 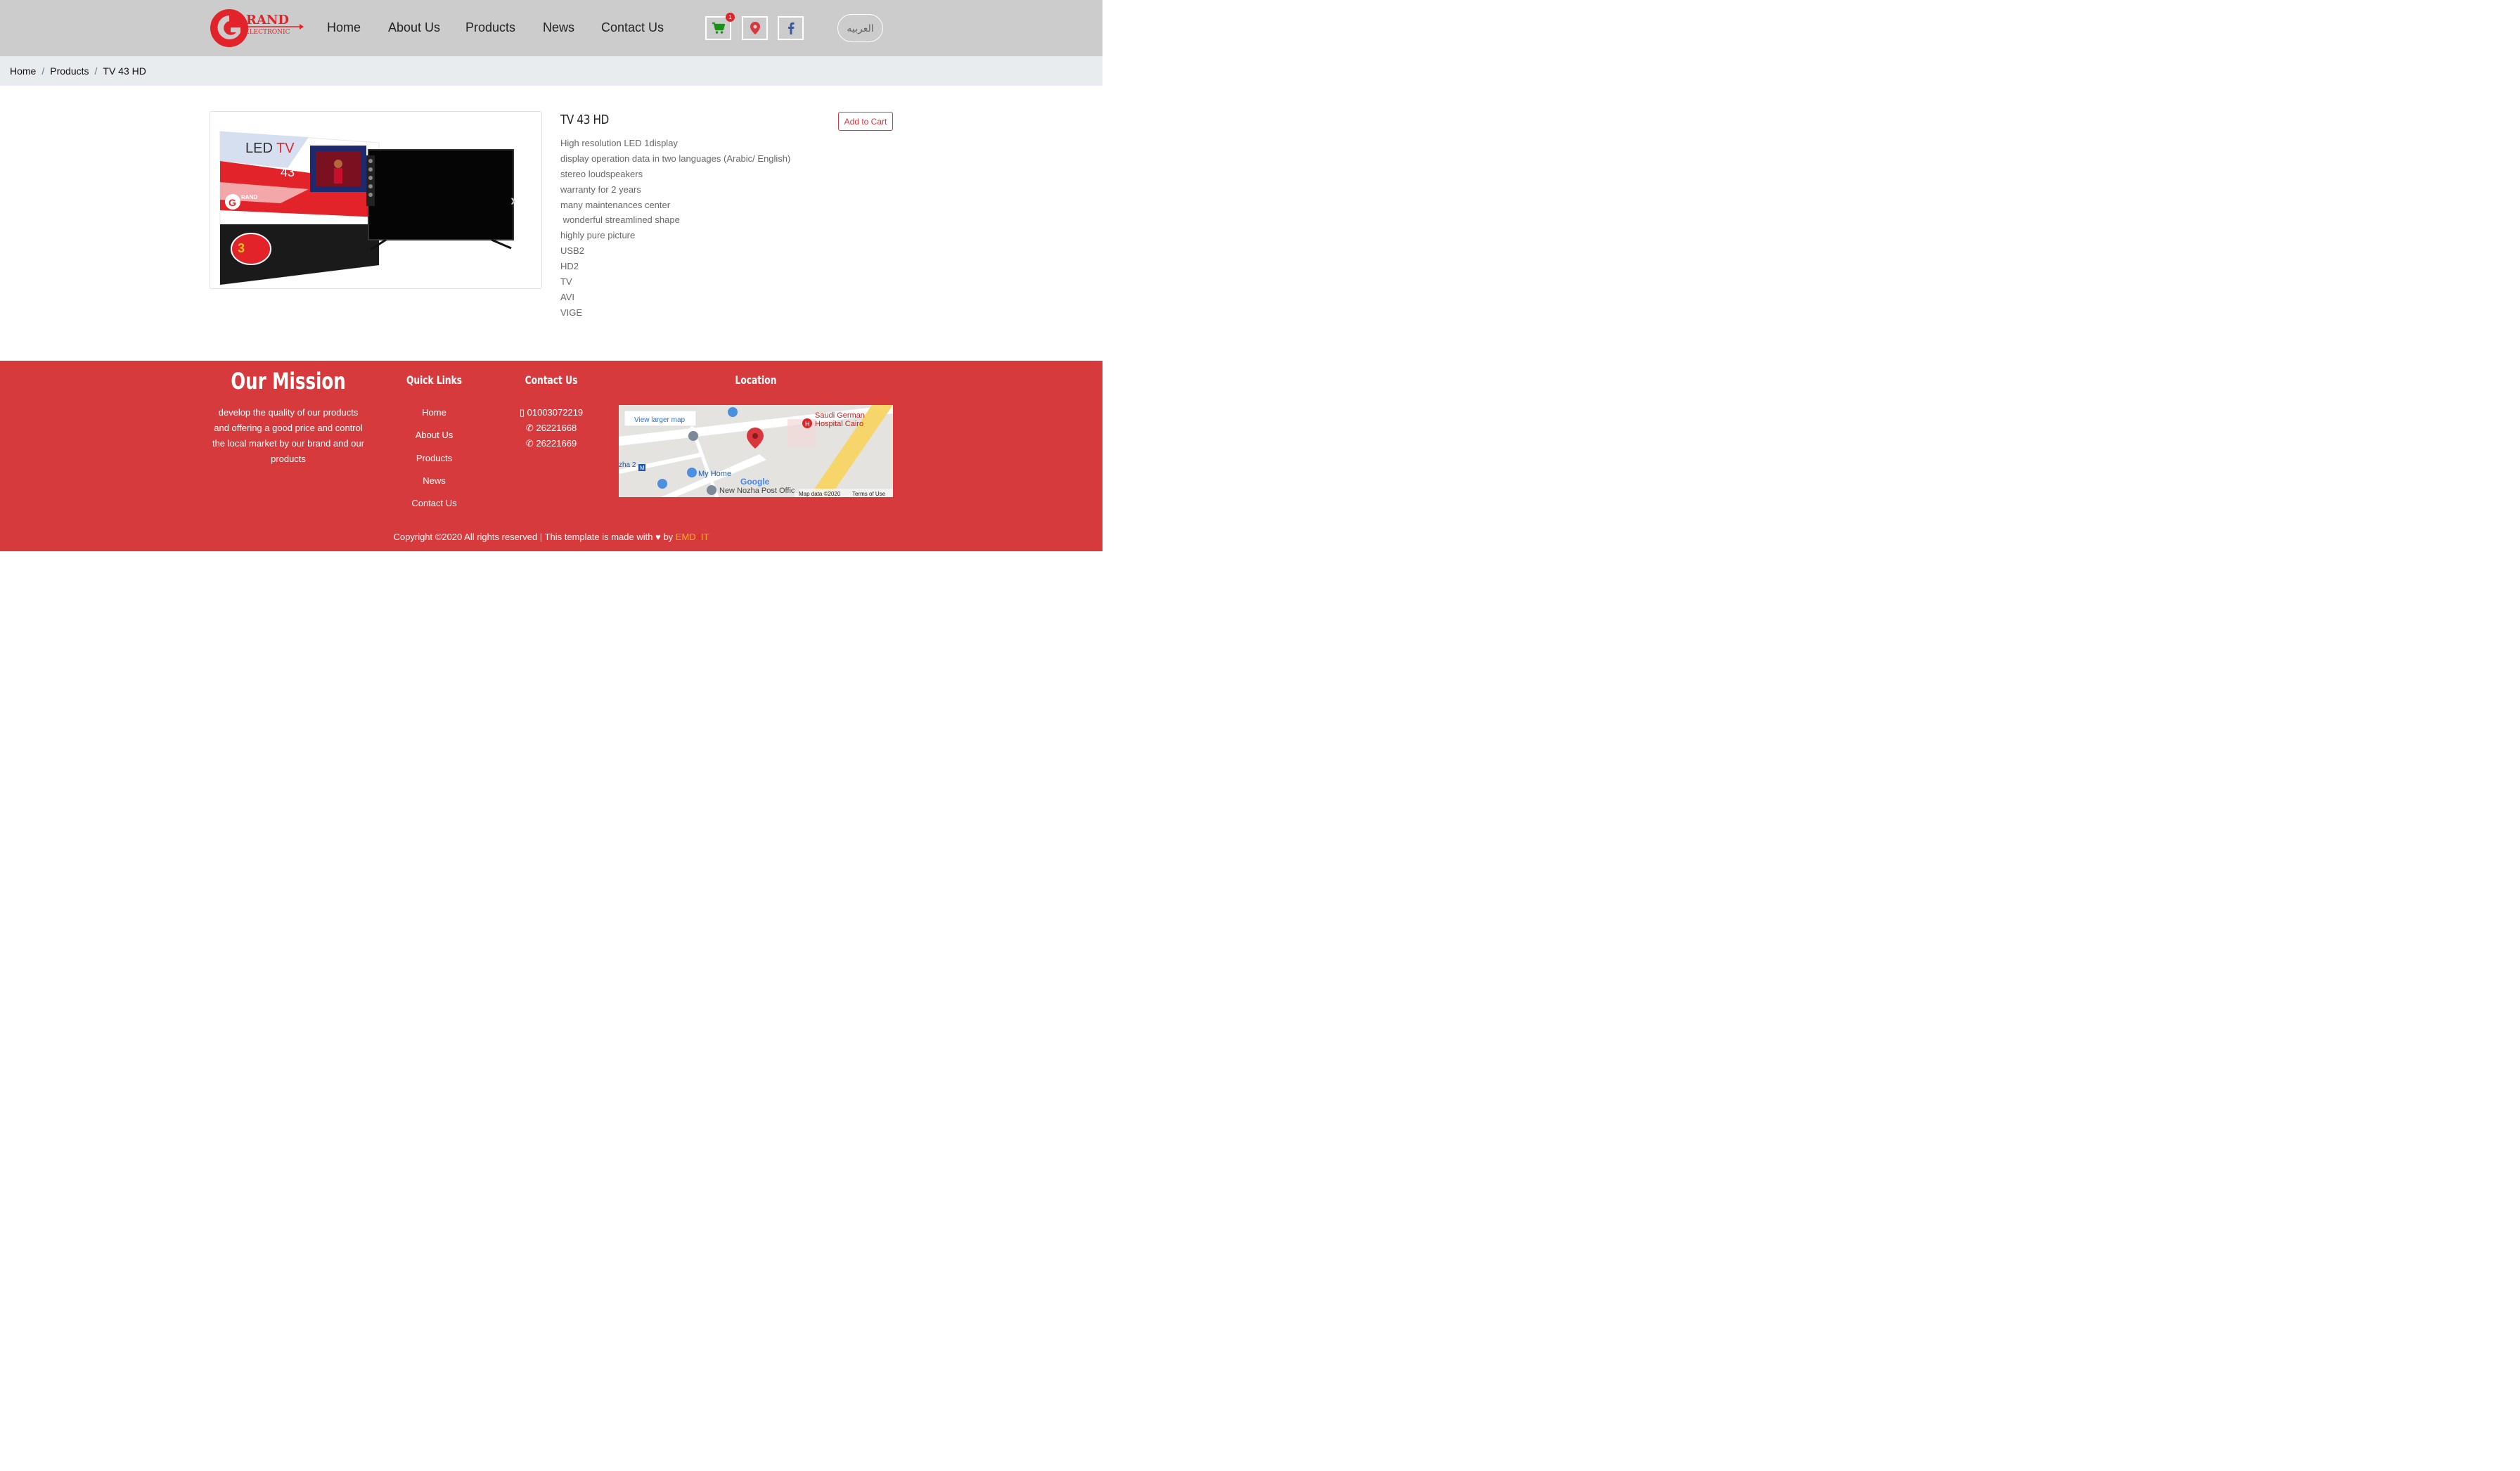 I want to click on contact-phone-2: ✆ 26221669, so click(x=551, y=443).